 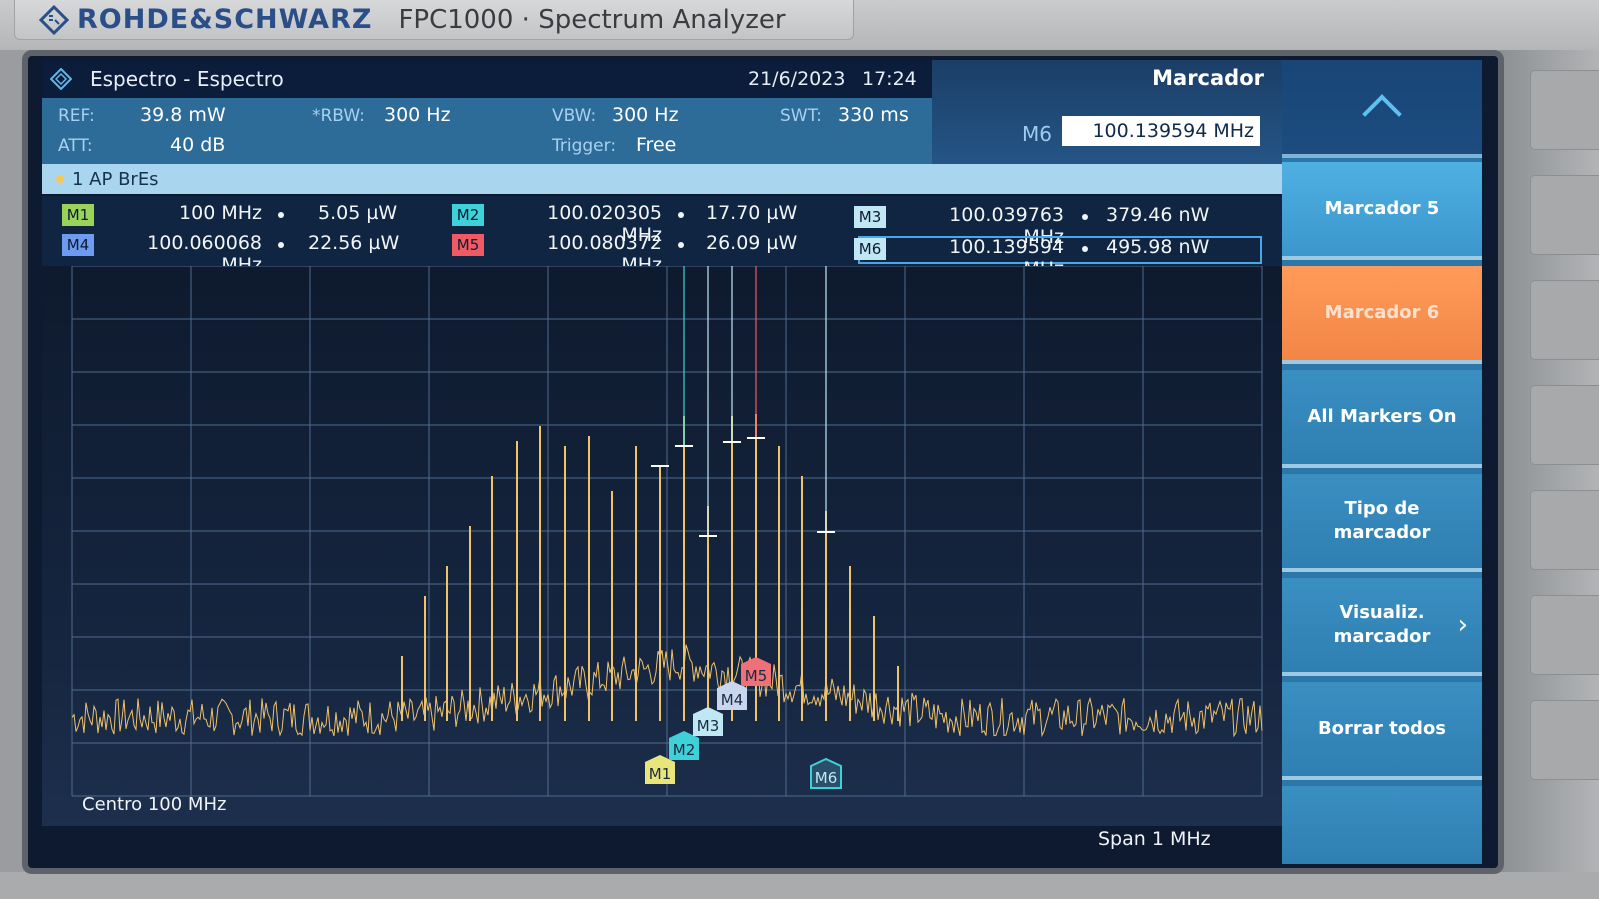 I want to click on marker-frequency-input, so click(x=1161, y=131).